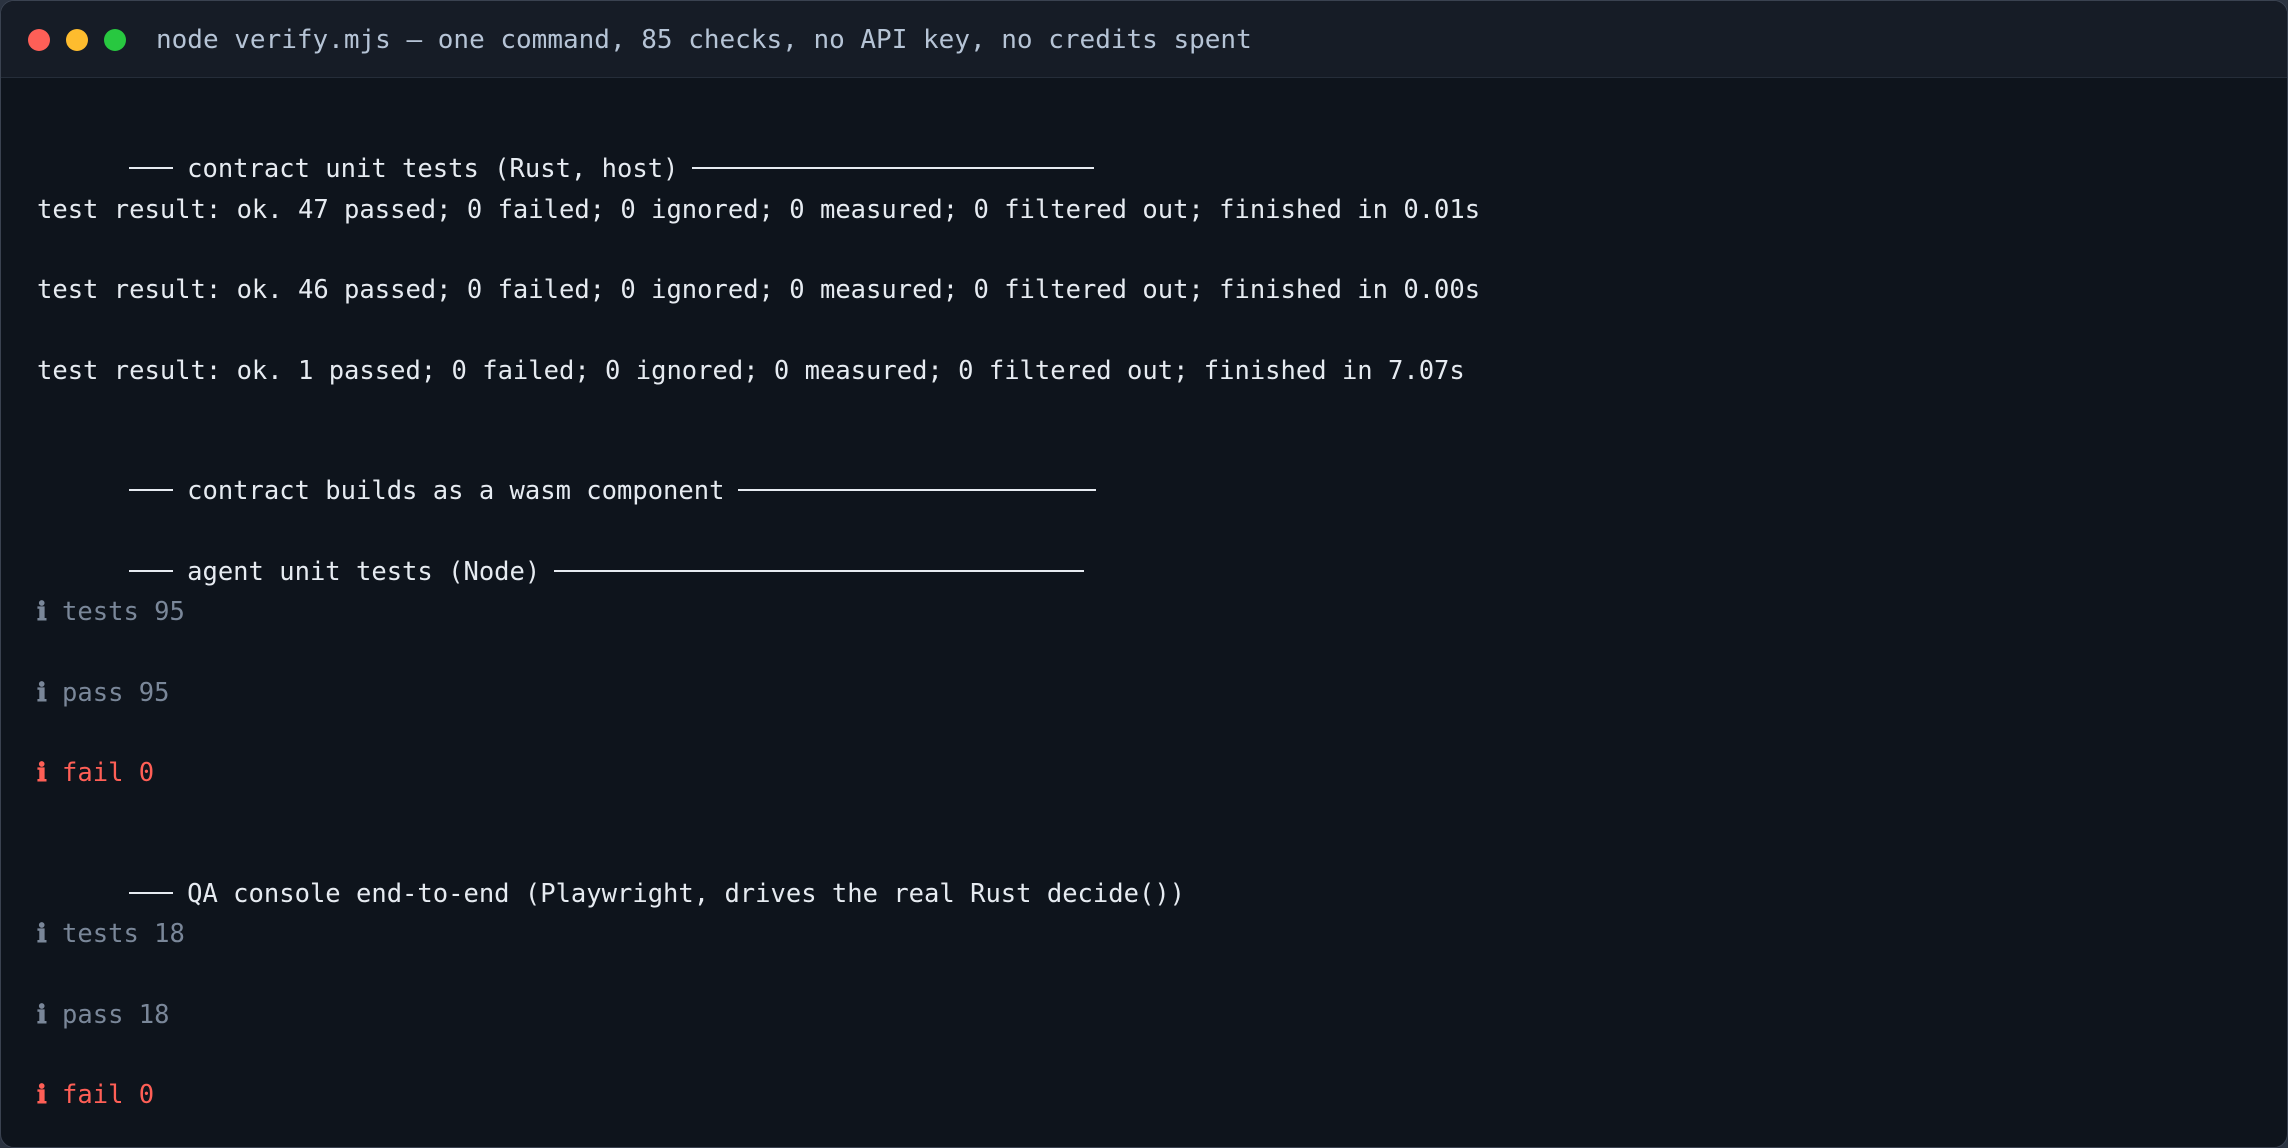  I want to click on zoom-window-button, so click(115, 40).